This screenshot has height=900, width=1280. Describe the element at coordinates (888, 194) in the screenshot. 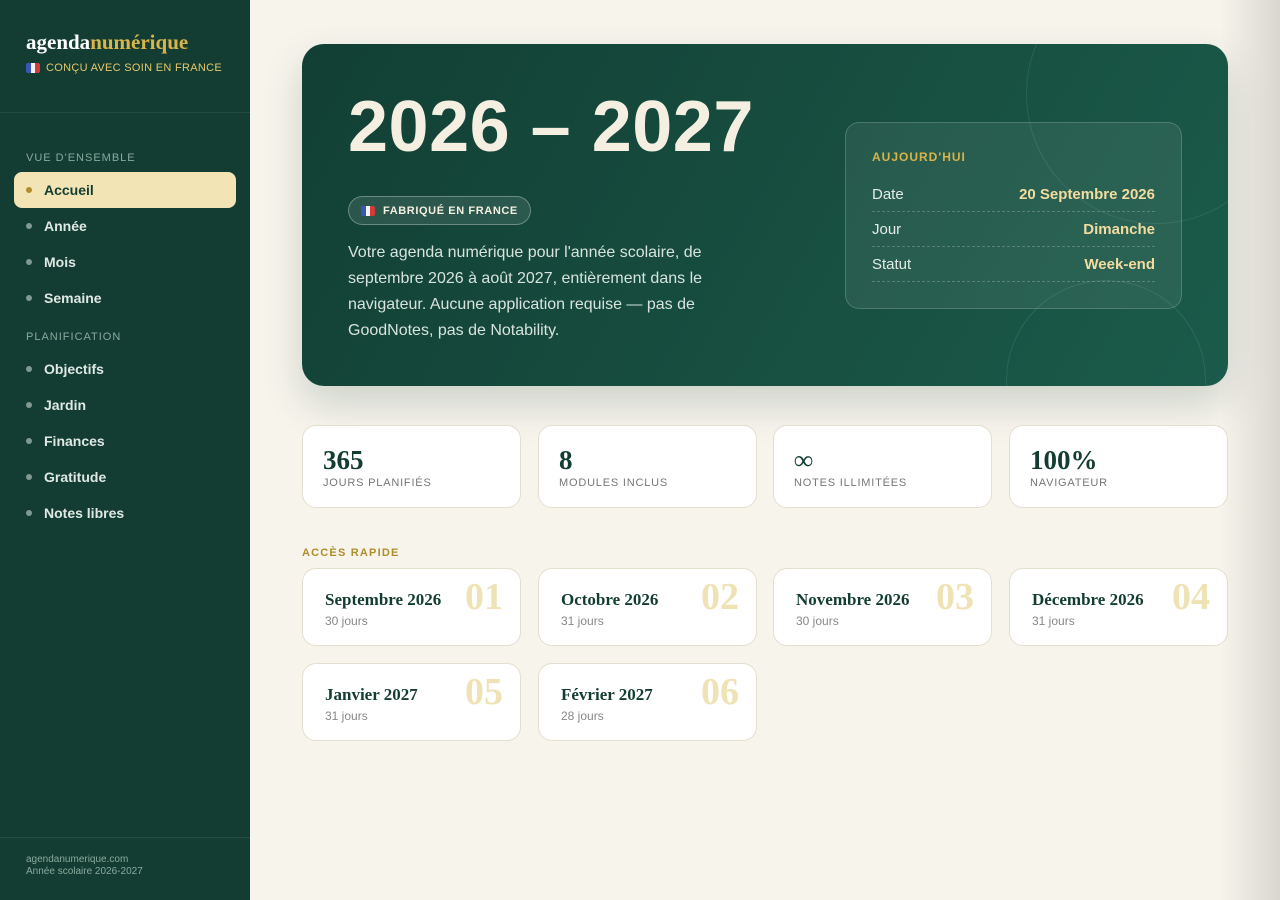

I see `today-key: Date` at that location.